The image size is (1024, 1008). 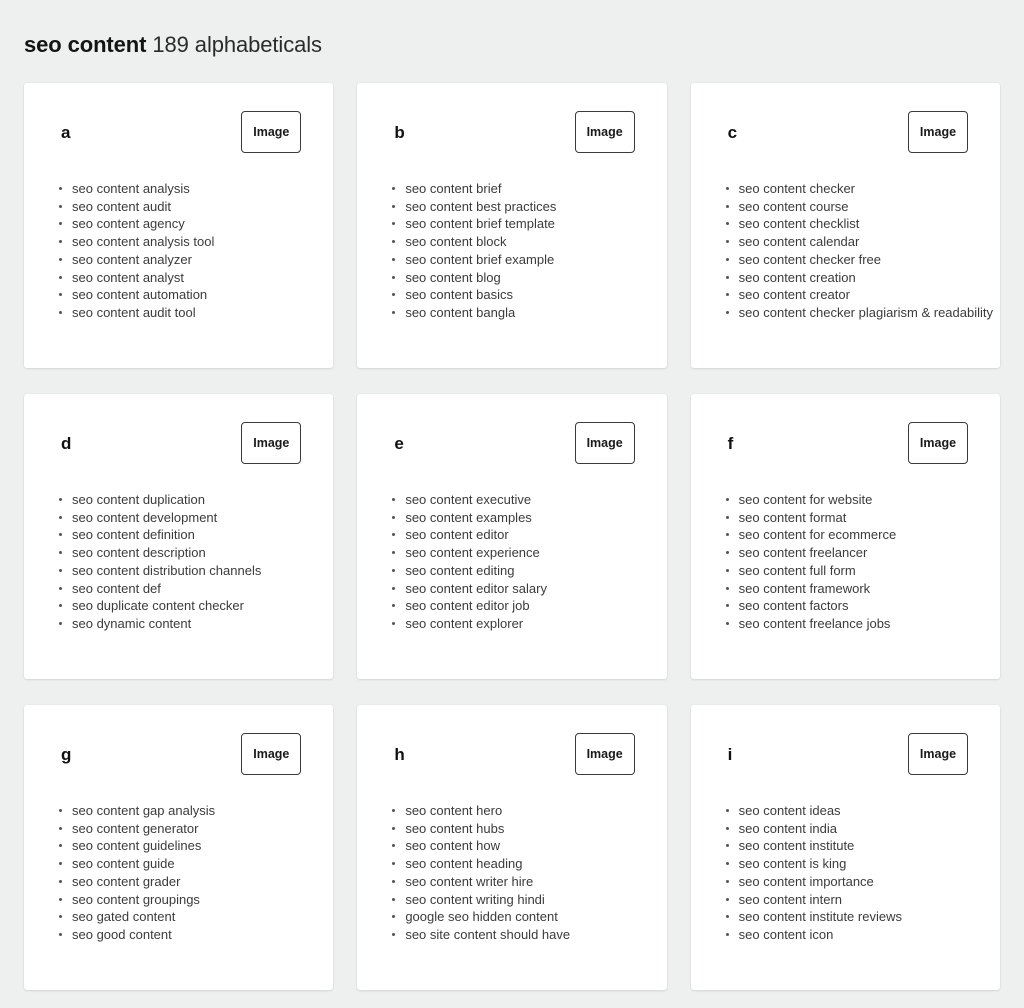 I want to click on keyword-list-item: seo content hubs, so click(x=520, y=829).